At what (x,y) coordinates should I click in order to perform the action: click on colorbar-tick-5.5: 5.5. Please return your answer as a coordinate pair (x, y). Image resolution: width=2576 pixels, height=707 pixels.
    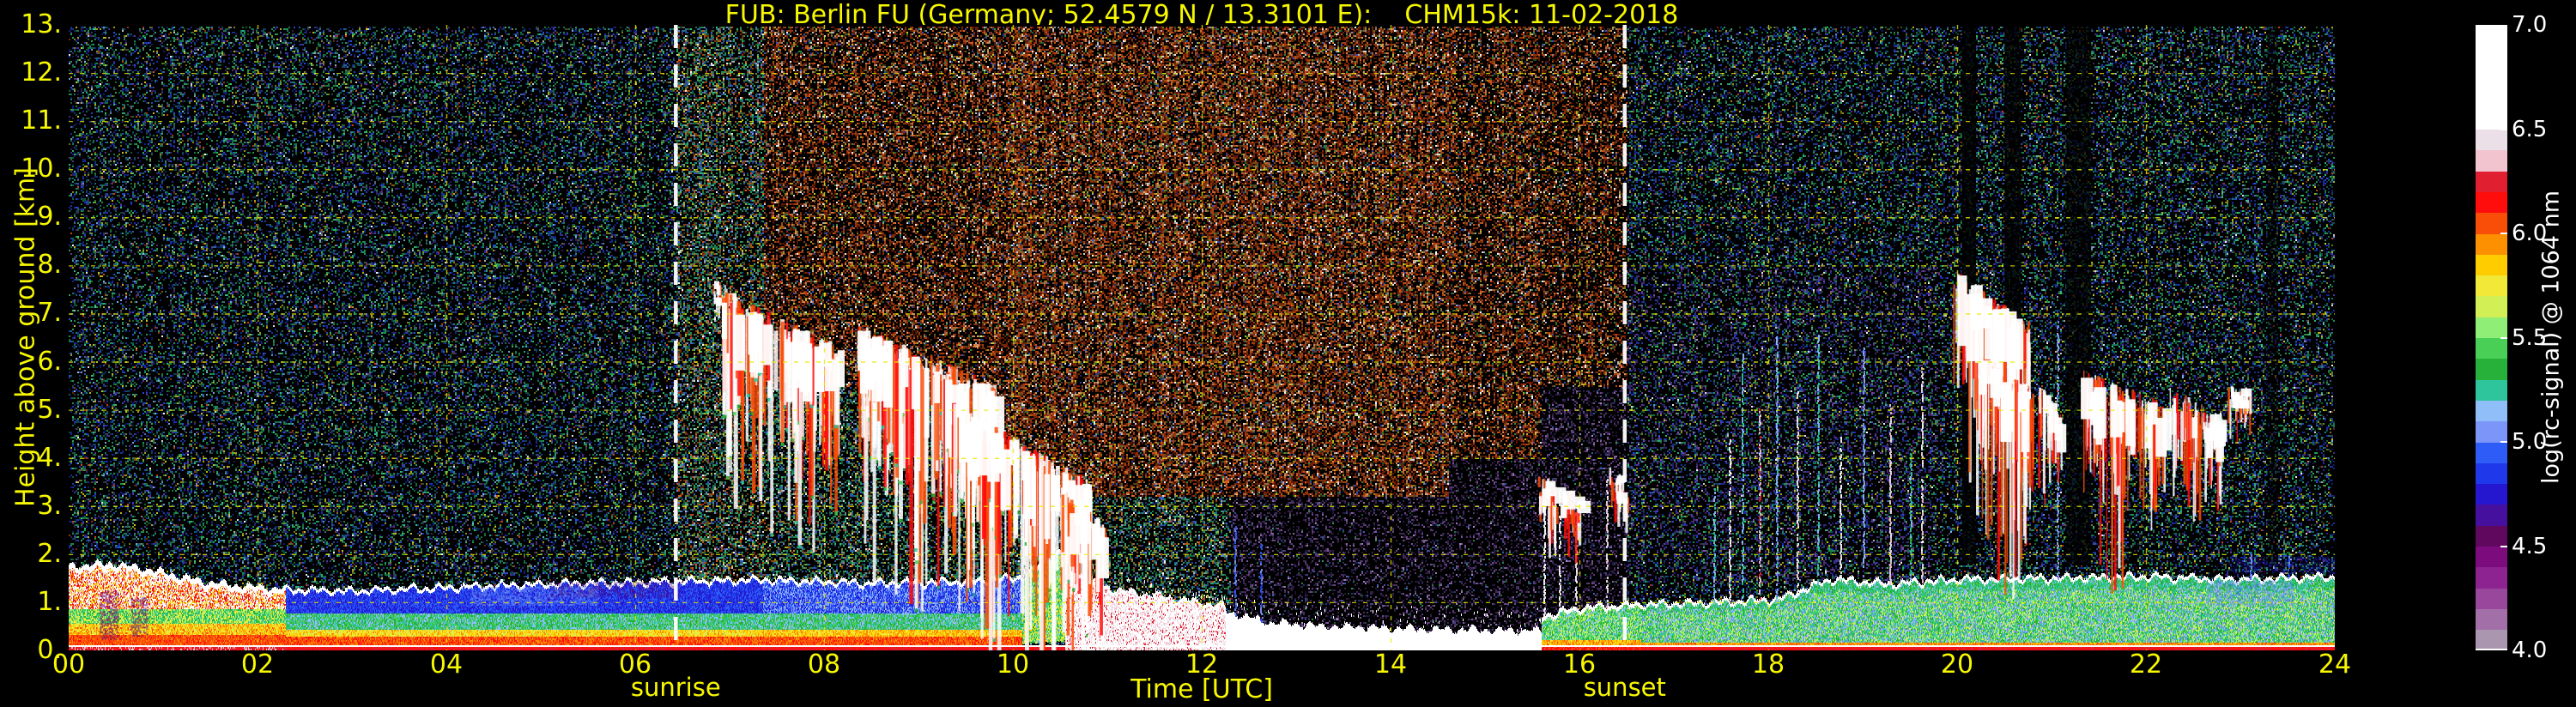
    Looking at the image, I should click on (2530, 337).